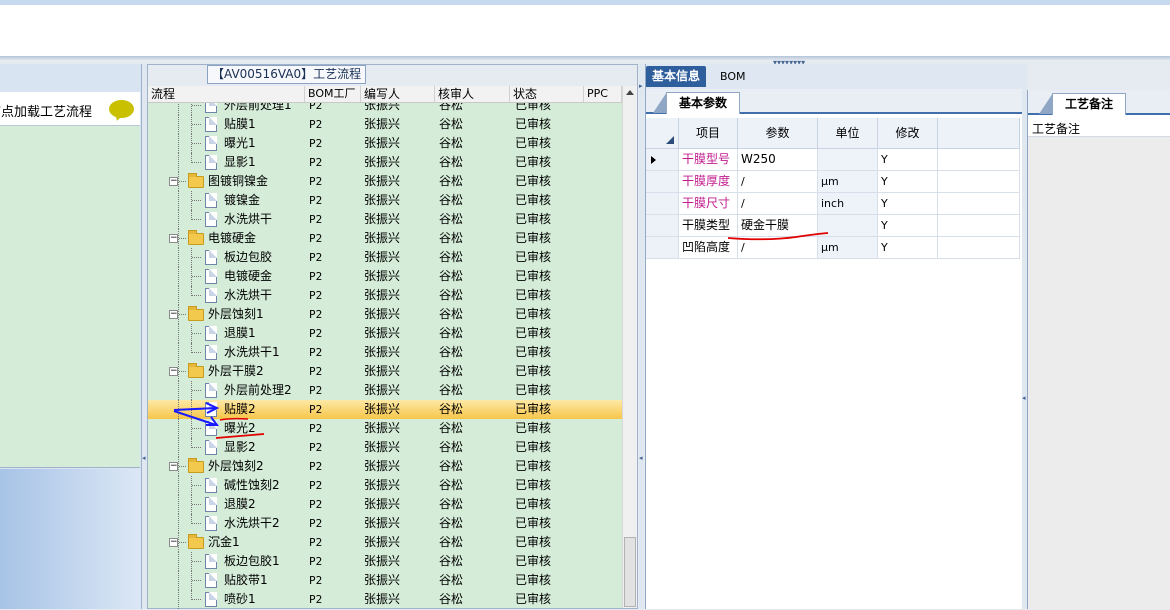 The image size is (1170, 610). I want to click on tab-basic-info: 基本信息, so click(676, 76).